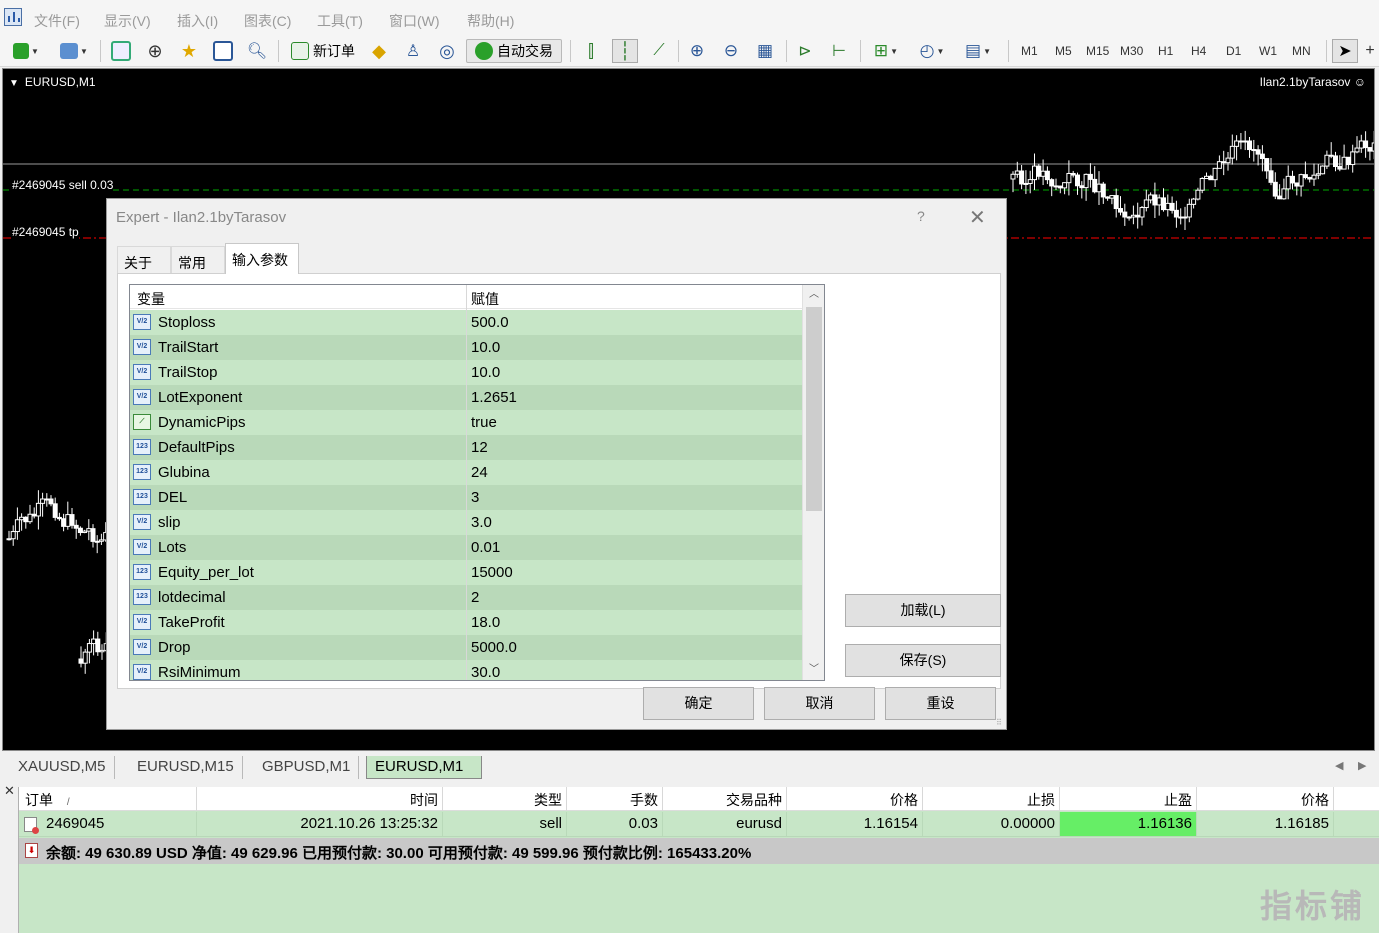  Describe the element at coordinates (615, 824) in the screenshot. I see `order-lots: 0.03` at that location.